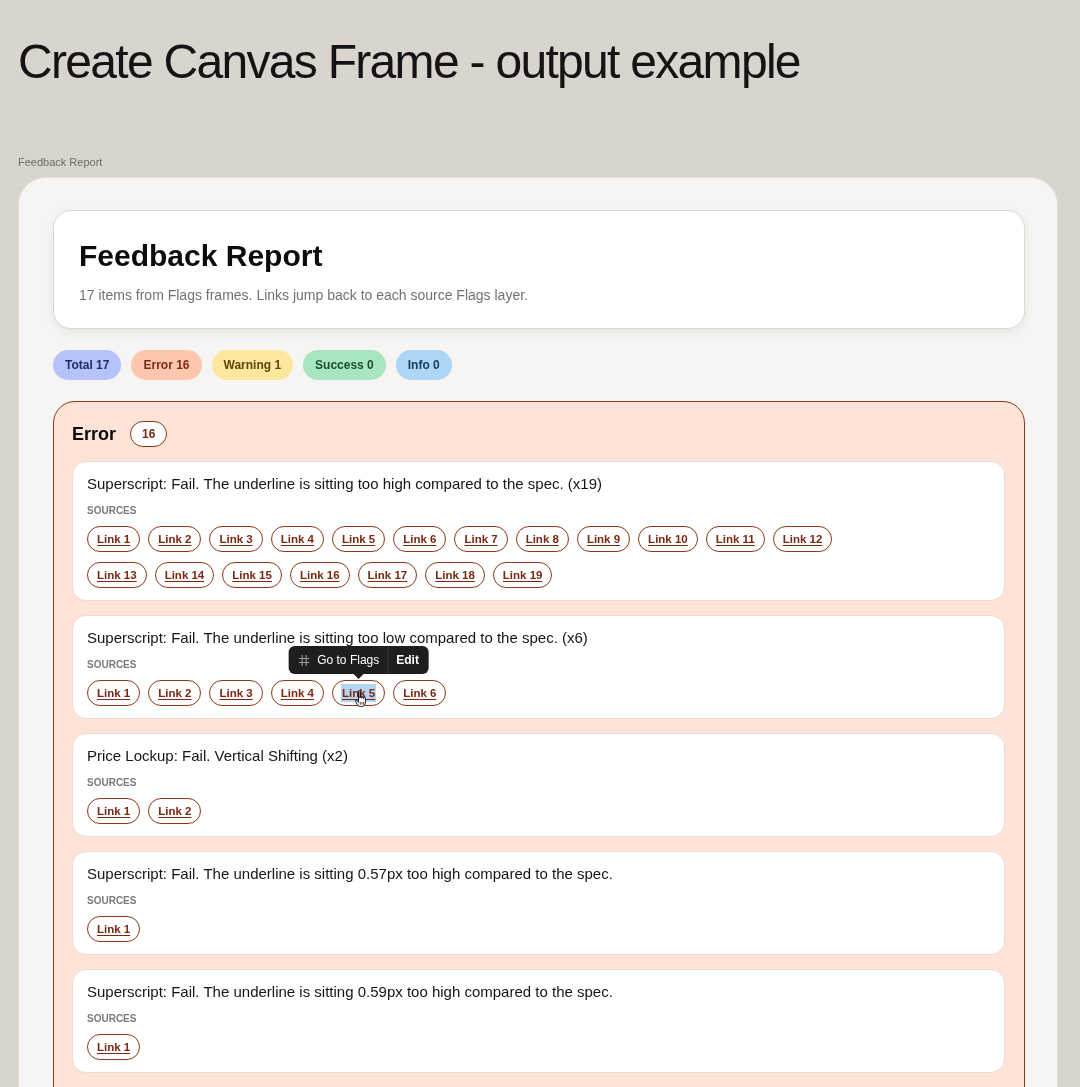 This screenshot has width=1080, height=1087. I want to click on stat-chip: Total 17, so click(87, 365).